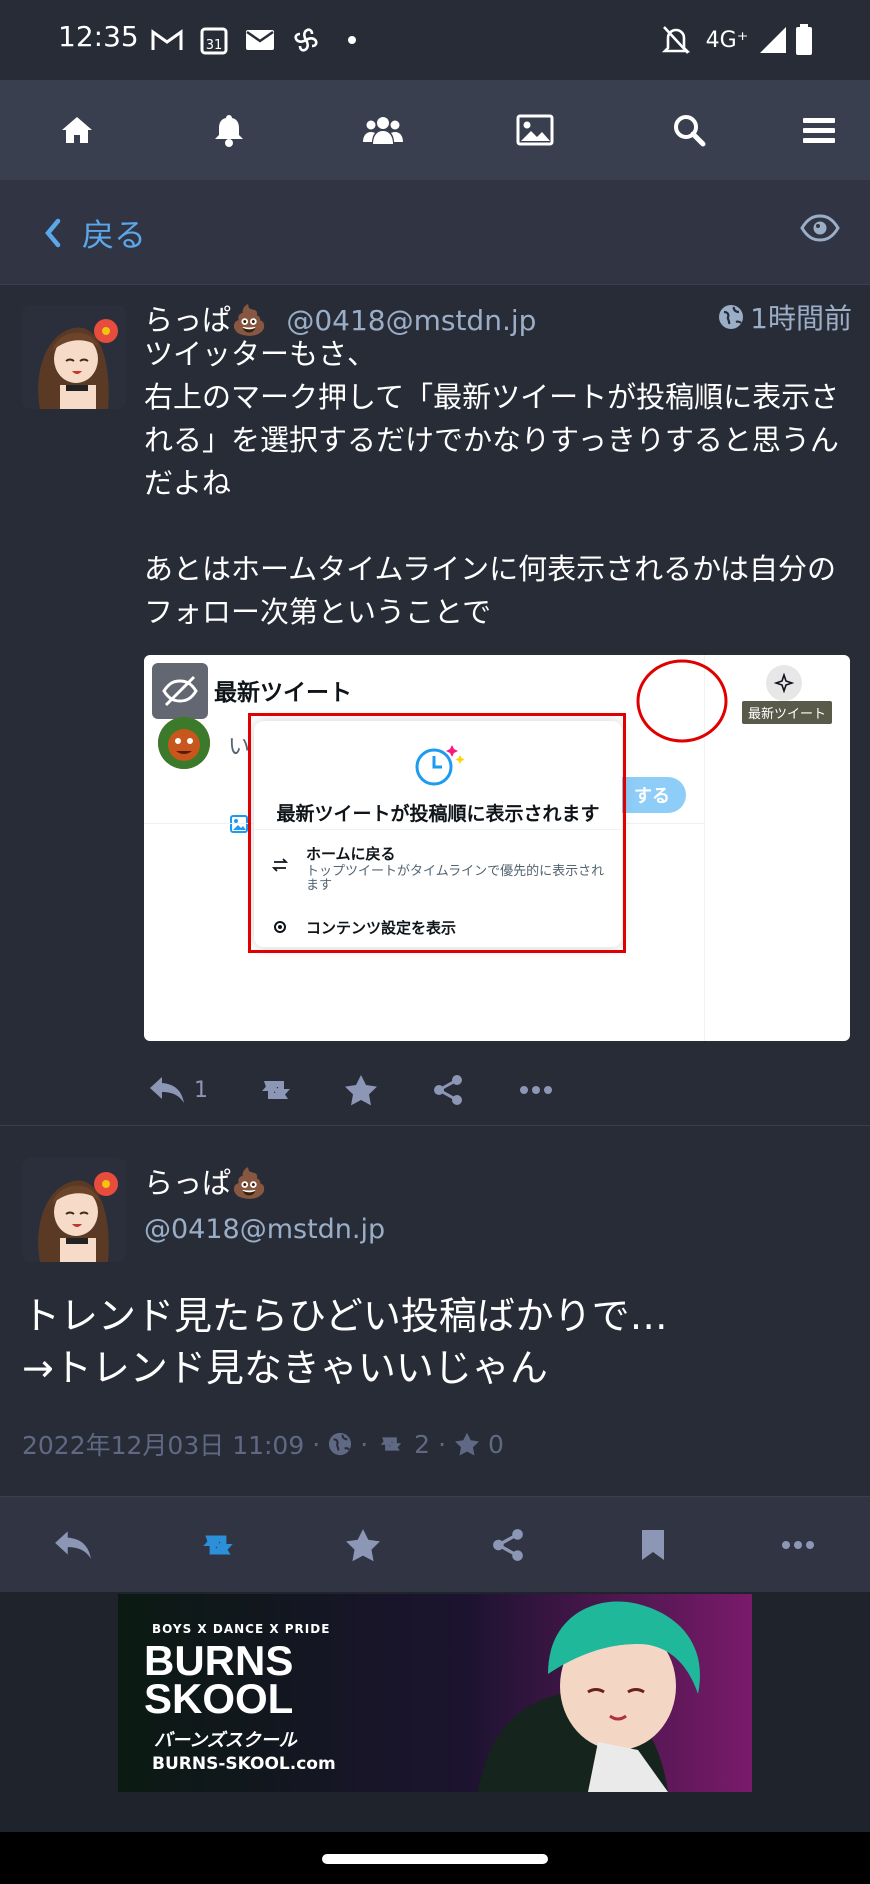 Image resolution: width=870 pixels, height=1884 pixels. I want to click on tooltip: 最新ツイート, so click(787, 712).